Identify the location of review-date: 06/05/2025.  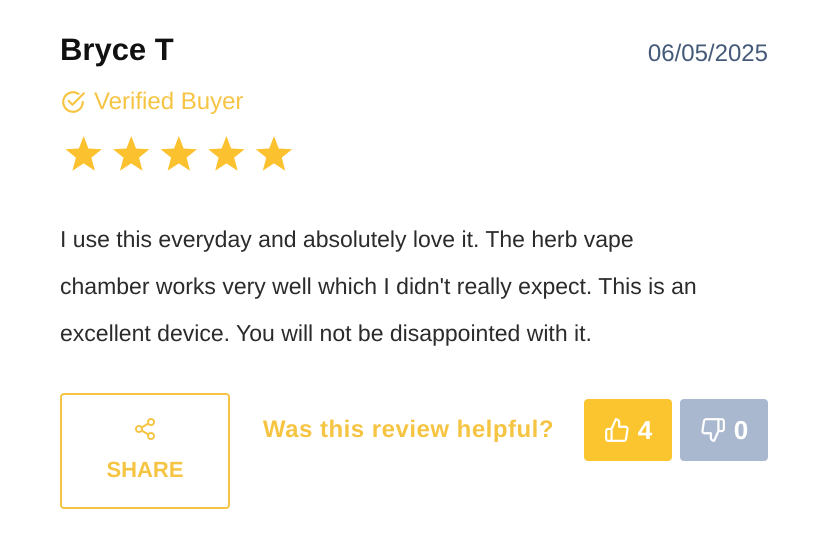
(708, 54).